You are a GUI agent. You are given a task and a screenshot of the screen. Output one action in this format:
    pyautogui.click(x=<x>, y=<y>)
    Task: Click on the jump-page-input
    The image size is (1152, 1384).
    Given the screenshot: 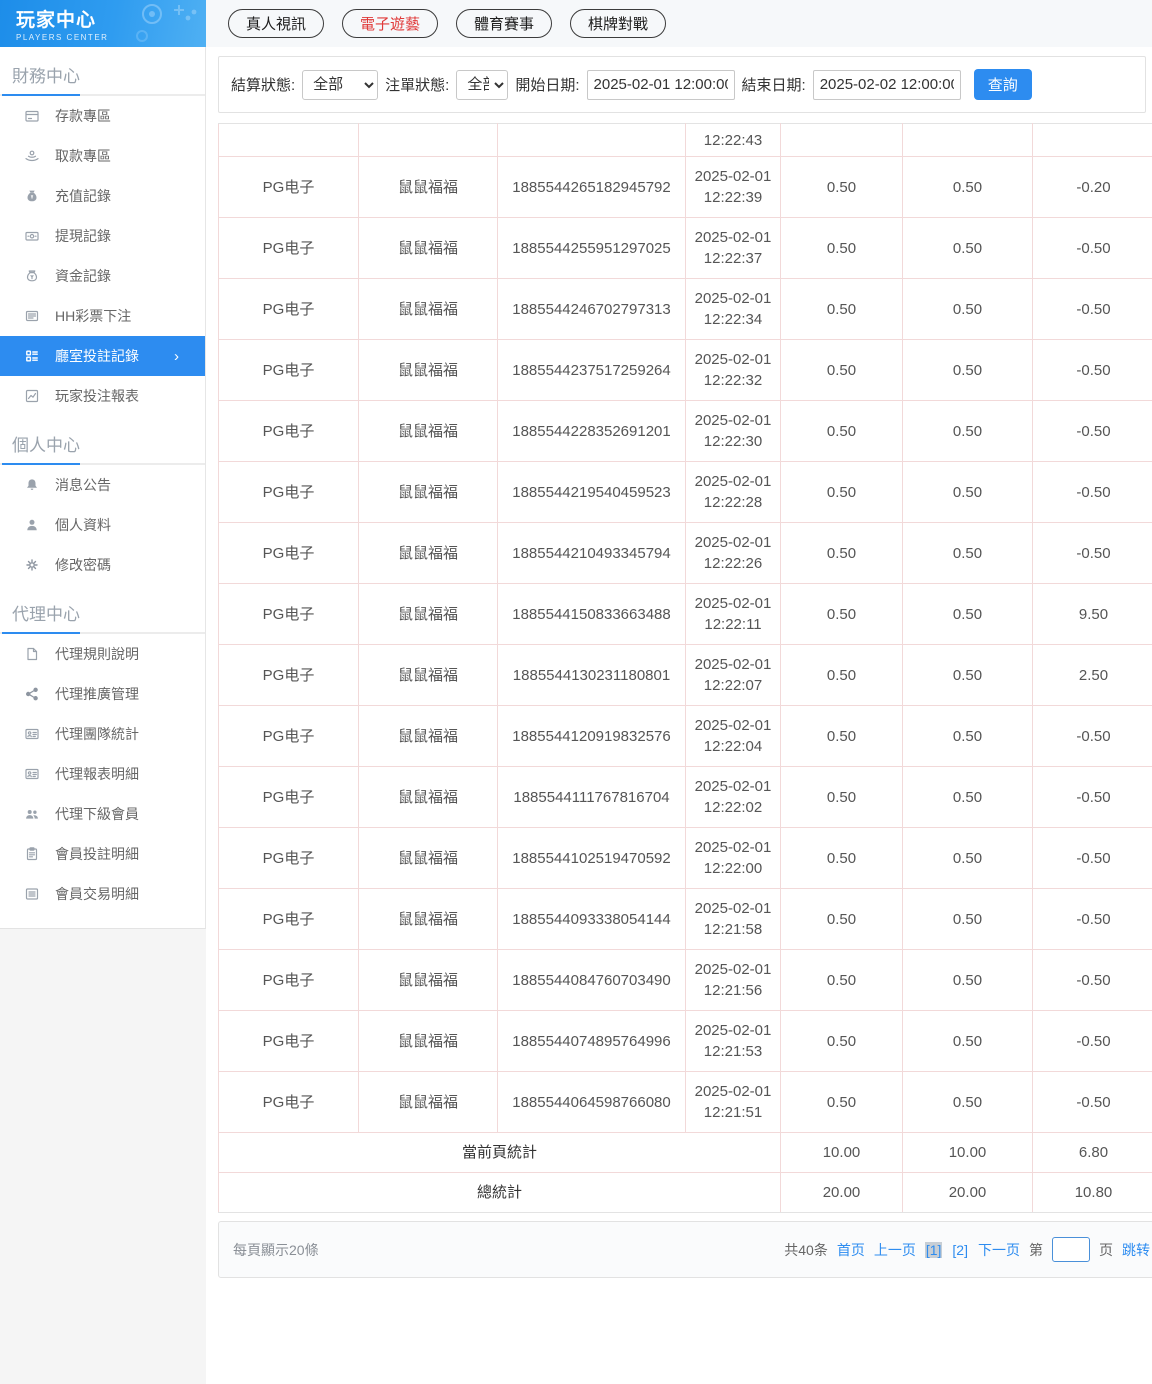 What is the action you would take?
    pyautogui.click(x=1071, y=1249)
    